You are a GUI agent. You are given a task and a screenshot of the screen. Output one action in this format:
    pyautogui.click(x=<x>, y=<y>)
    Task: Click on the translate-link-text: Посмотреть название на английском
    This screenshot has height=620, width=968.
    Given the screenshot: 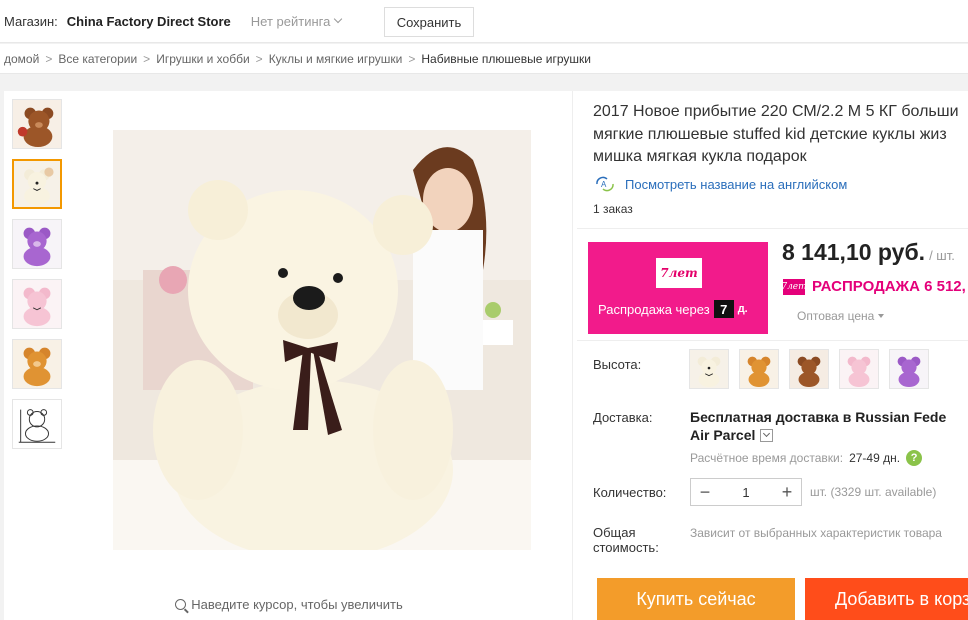 What is the action you would take?
    pyautogui.click(x=736, y=184)
    